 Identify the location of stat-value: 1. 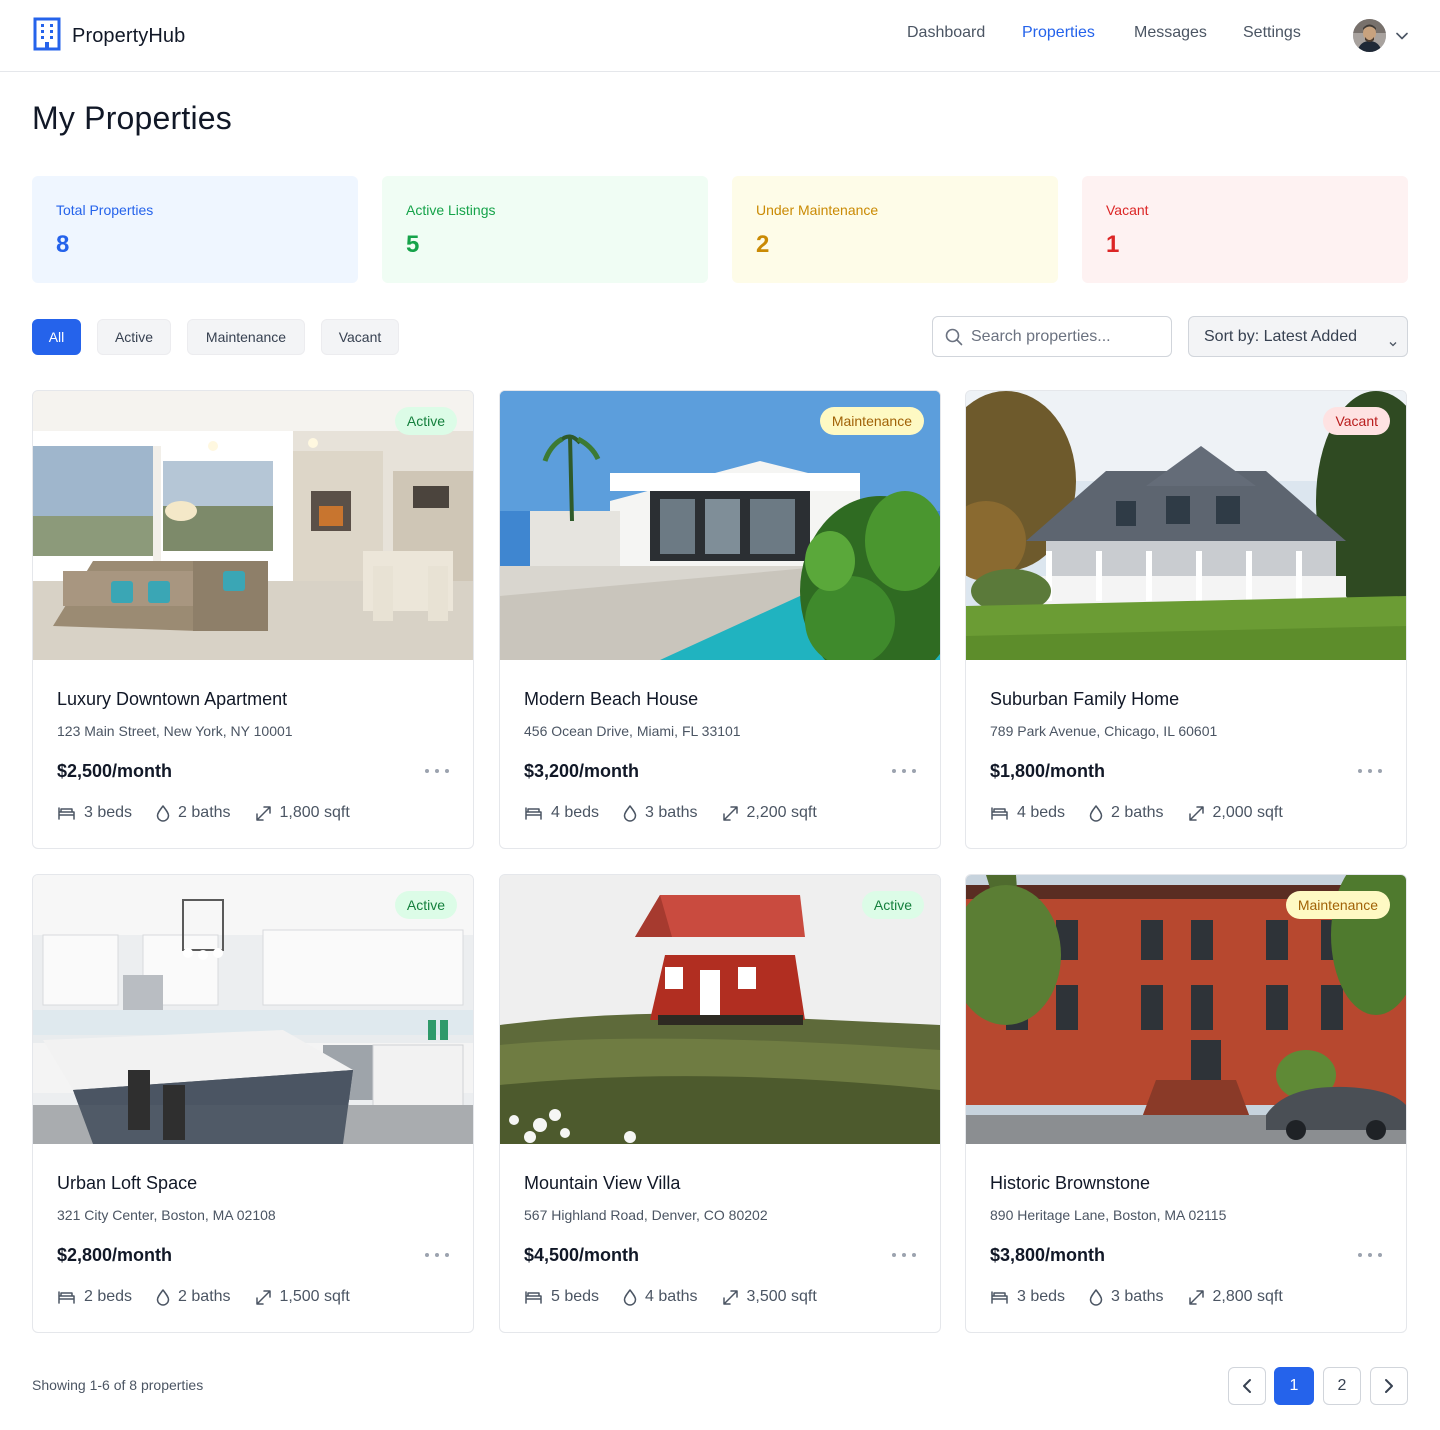
(1113, 244).